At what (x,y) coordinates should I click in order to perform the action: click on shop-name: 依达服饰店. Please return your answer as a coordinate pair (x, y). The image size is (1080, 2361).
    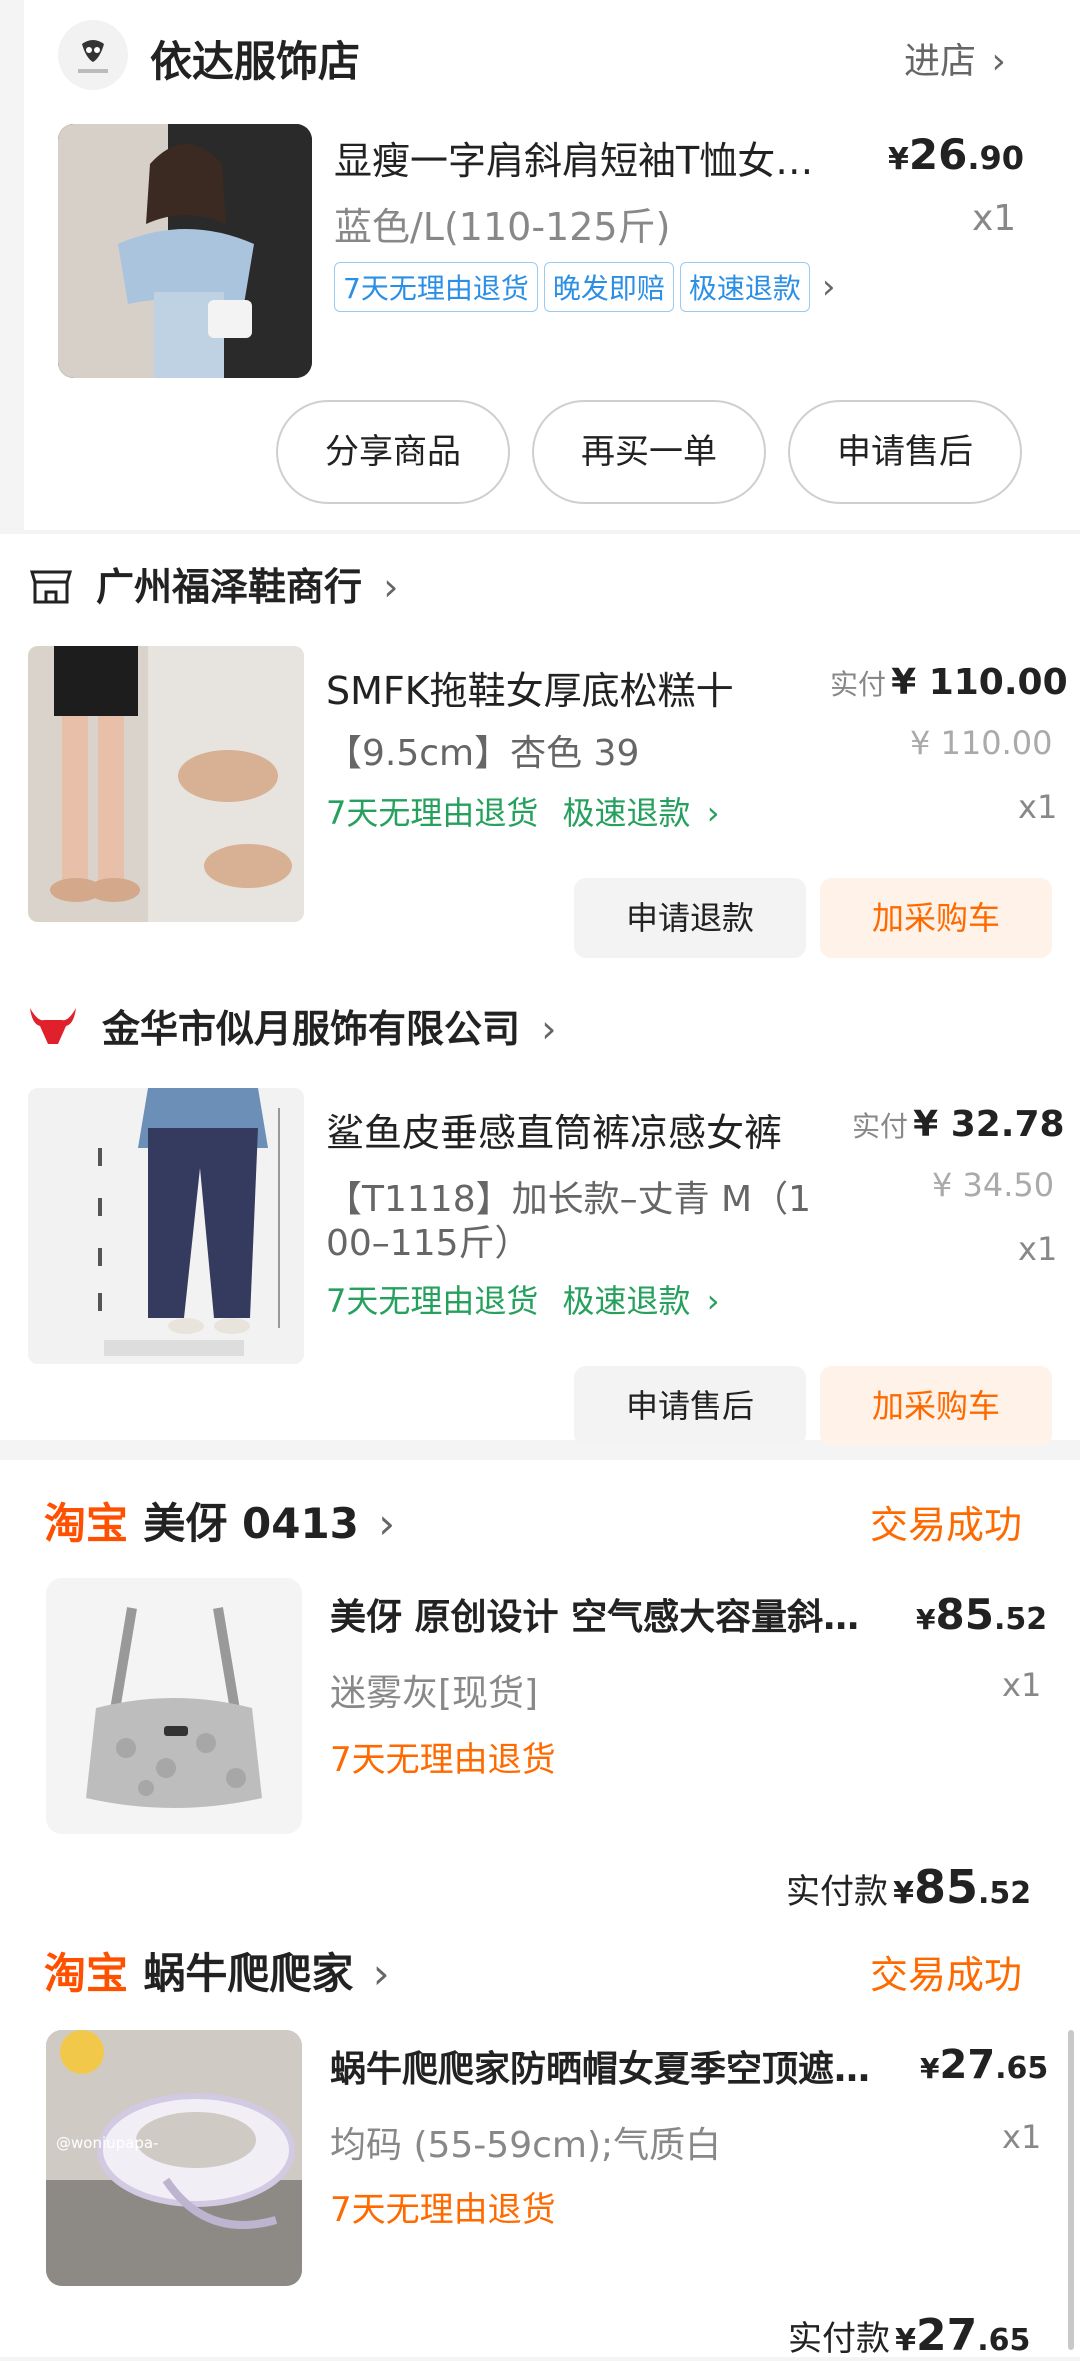
    Looking at the image, I should click on (255, 58).